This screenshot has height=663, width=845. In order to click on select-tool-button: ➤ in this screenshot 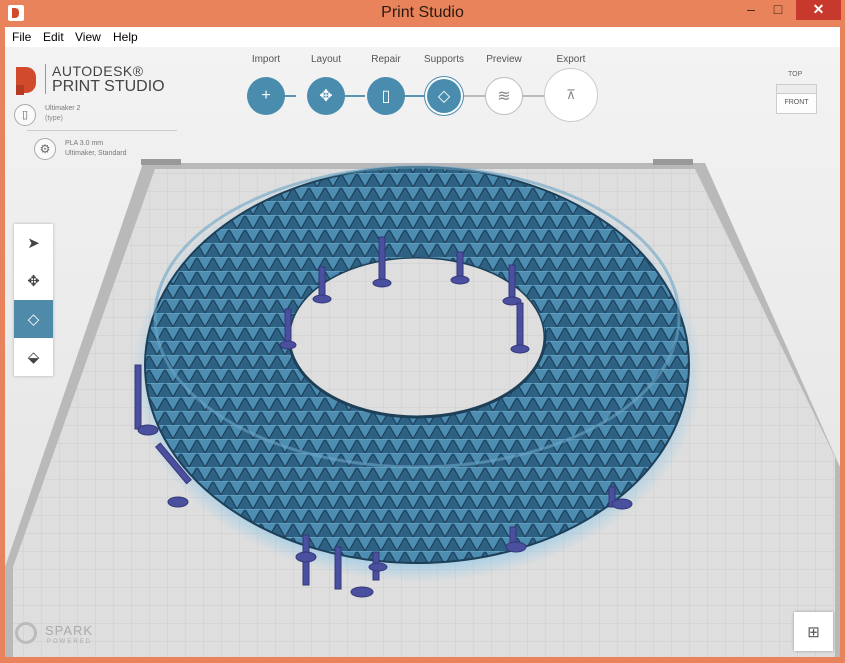, I will do `click(33, 243)`.